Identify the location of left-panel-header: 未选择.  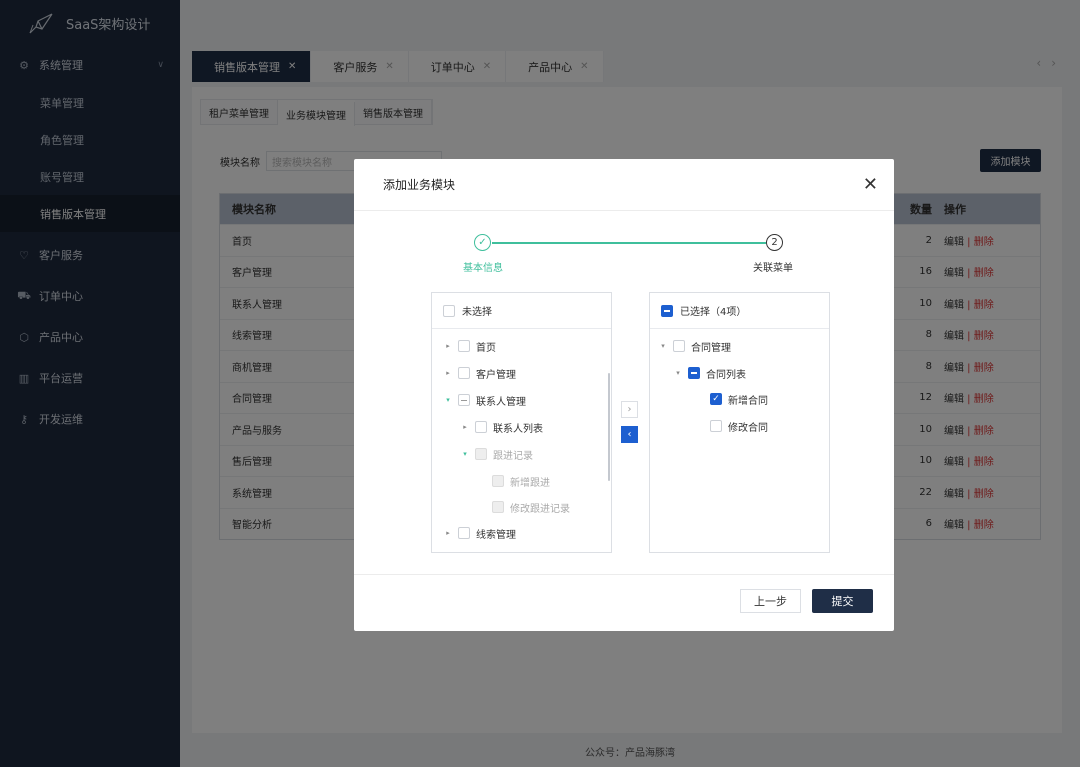
(521, 311).